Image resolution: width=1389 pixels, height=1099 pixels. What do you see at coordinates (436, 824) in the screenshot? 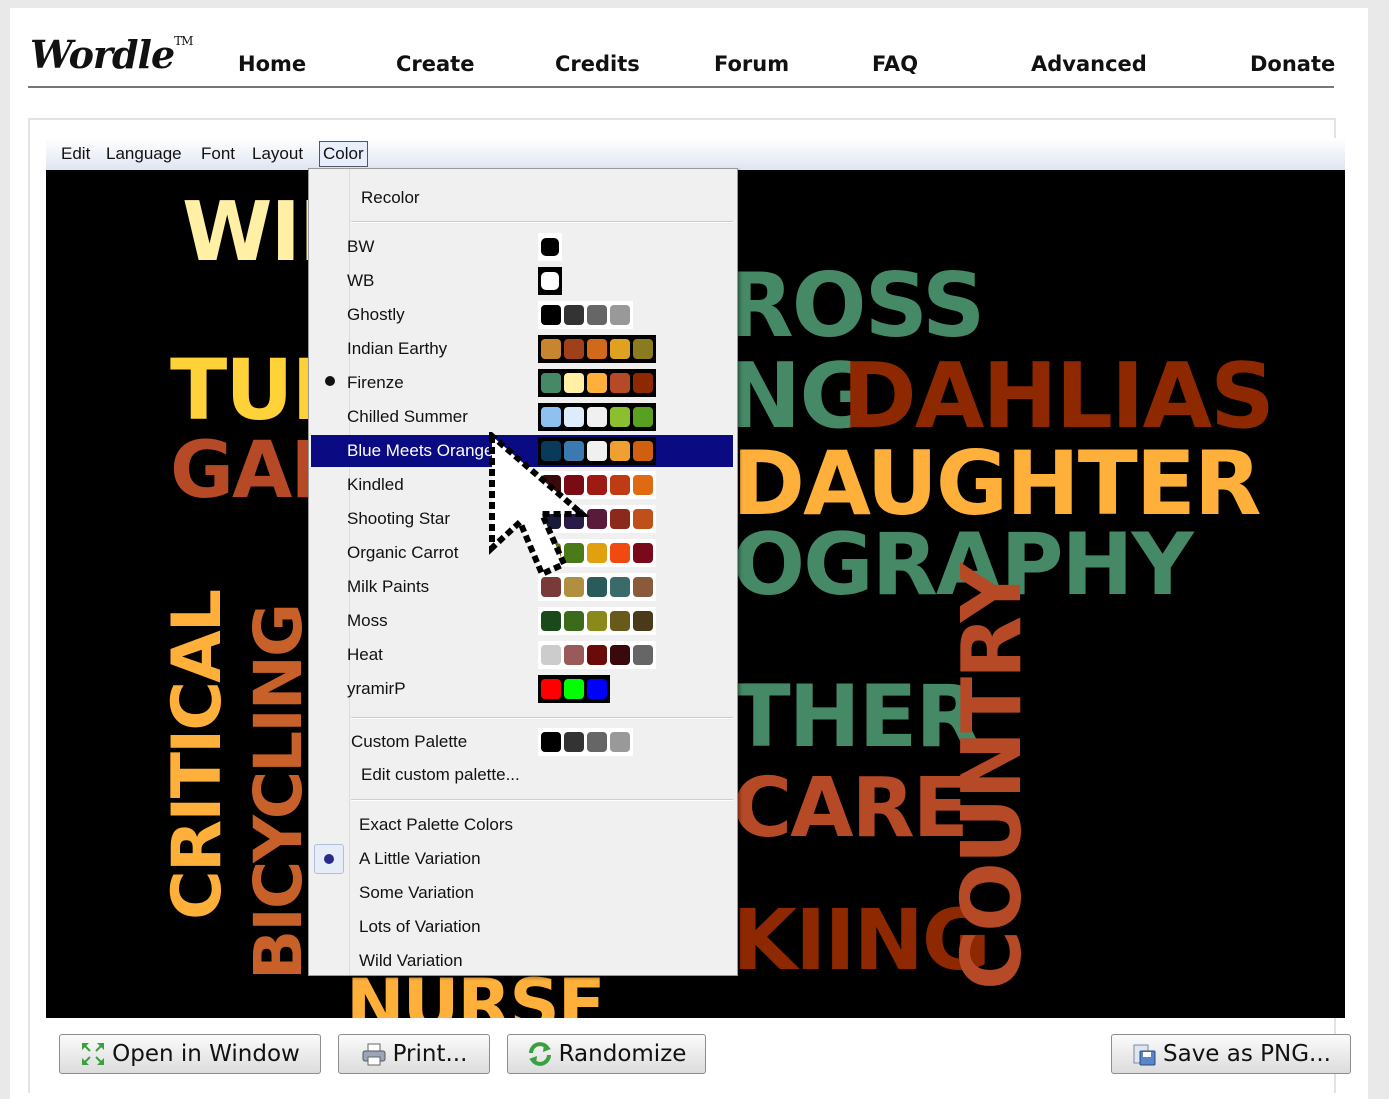
I see `menu-item-label: Exact Palette Colors` at bounding box center [436, 824].